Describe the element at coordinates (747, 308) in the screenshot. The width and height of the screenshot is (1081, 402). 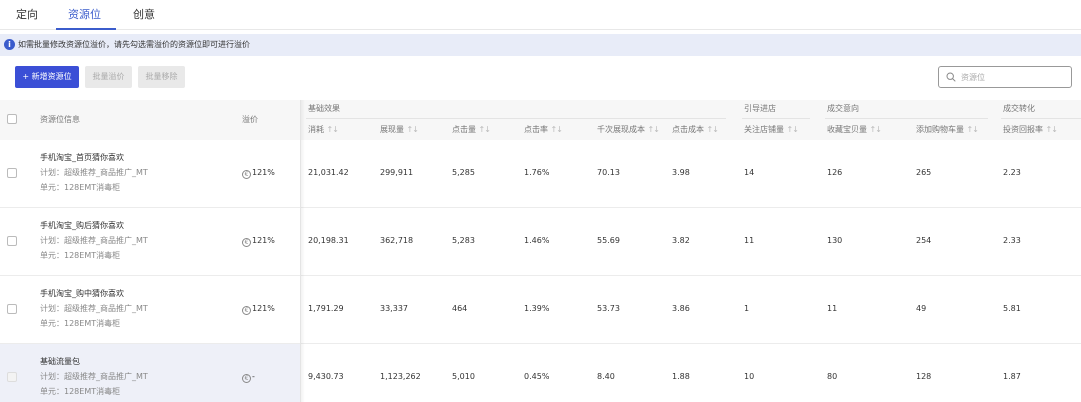
I see `cell-store-follows: 1` at that location.